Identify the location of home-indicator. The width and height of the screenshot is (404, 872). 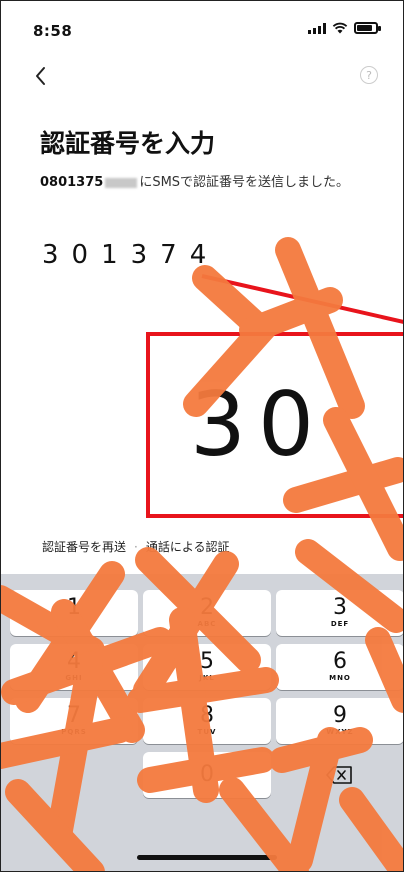
(207, 857).